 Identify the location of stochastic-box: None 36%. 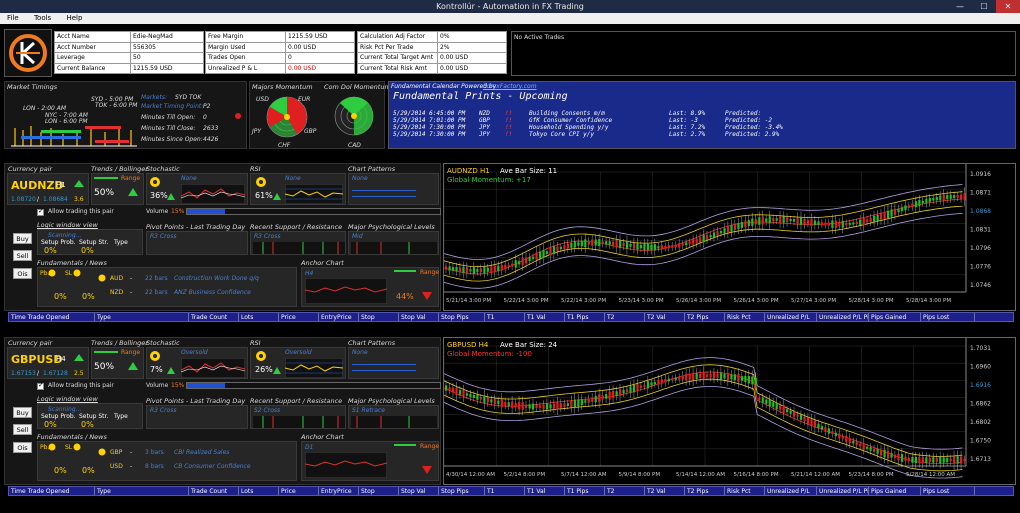
(197, 189).